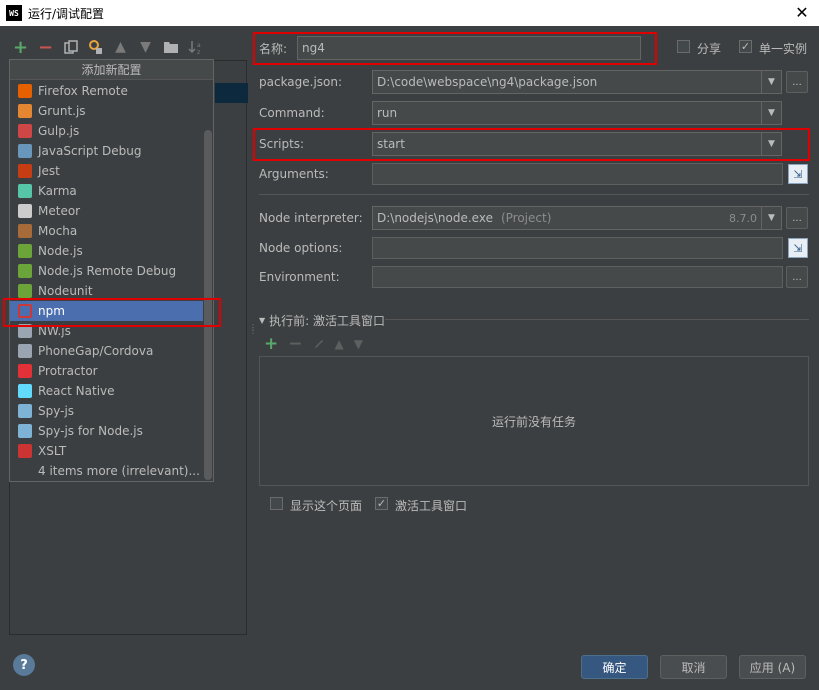  What do you see at coordinates (24, 665) in the screenshot?
I see `help-button: ?` at bounding box center [24, 665].